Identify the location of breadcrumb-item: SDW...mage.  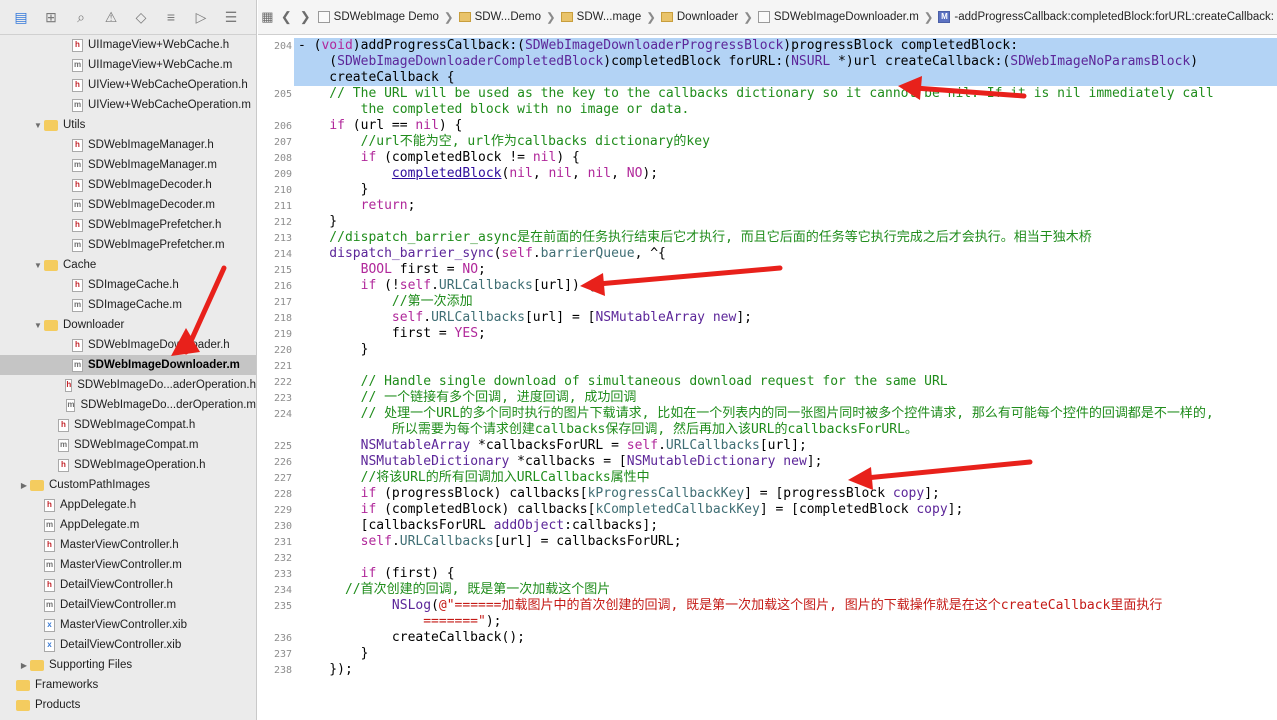
(601, 17).